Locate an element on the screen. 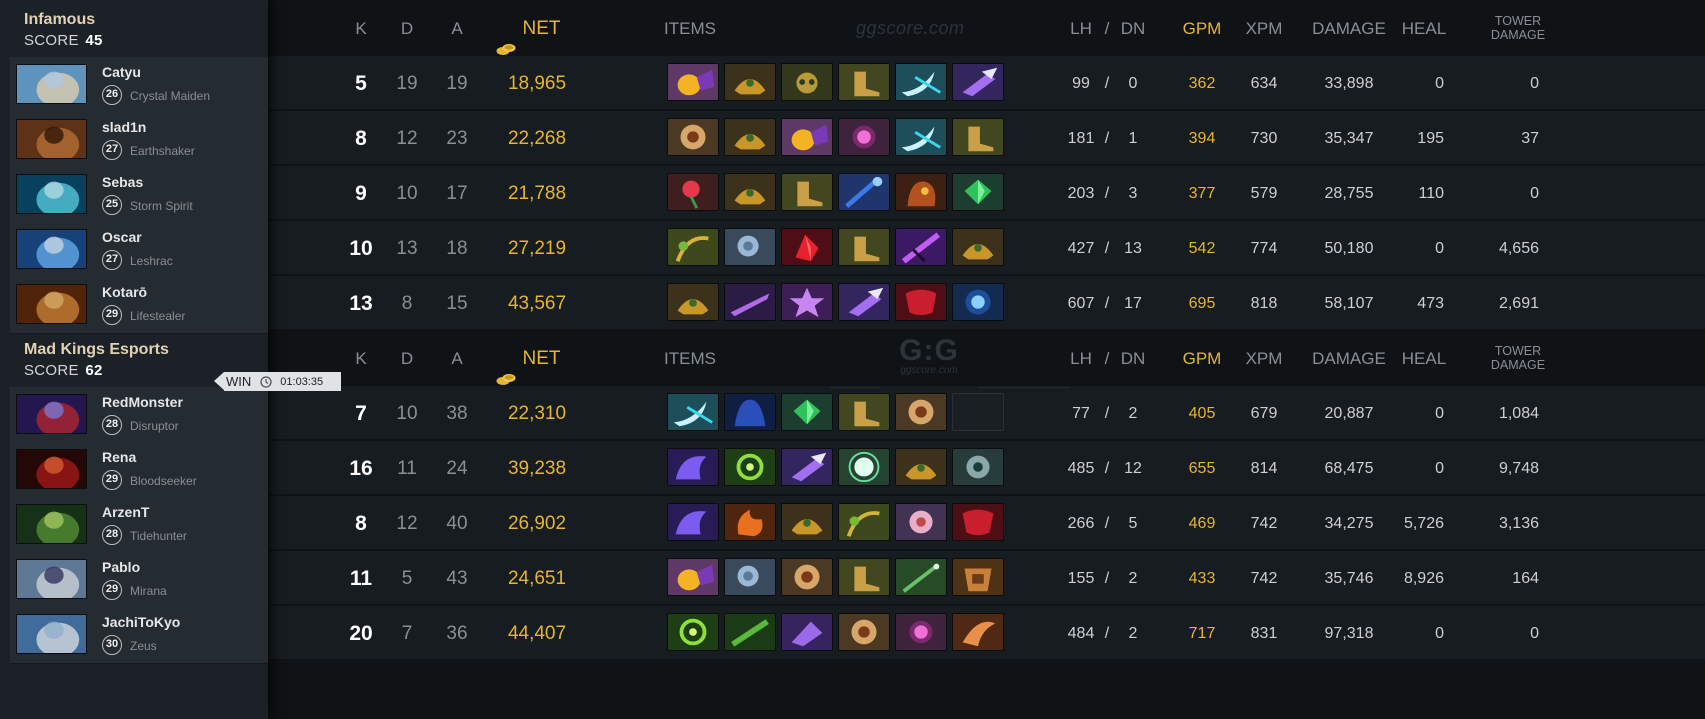  player-name: slad1n is located at coordinates (124, 127).